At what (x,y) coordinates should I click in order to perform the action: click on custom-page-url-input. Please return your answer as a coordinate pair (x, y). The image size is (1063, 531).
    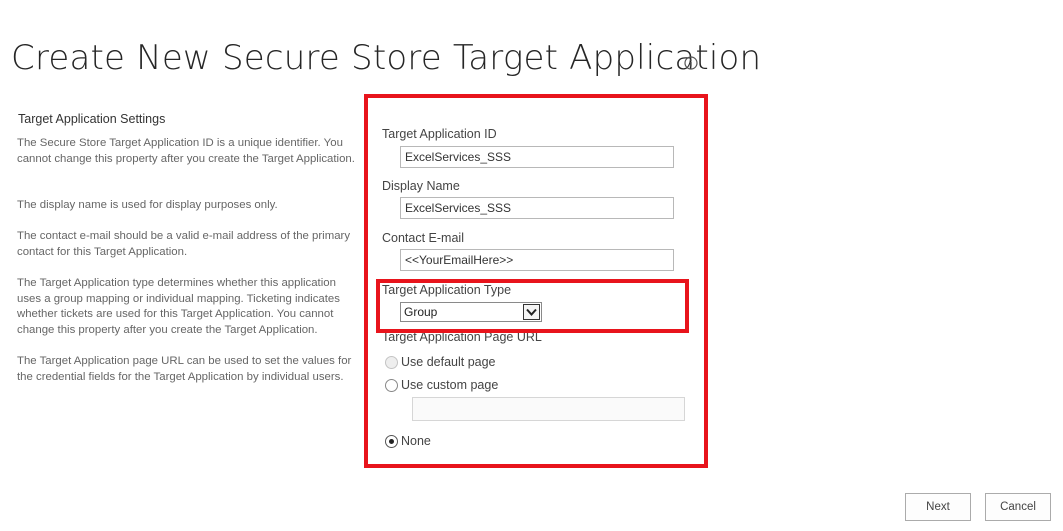
    Looking at the image, I should click on (548, 409).